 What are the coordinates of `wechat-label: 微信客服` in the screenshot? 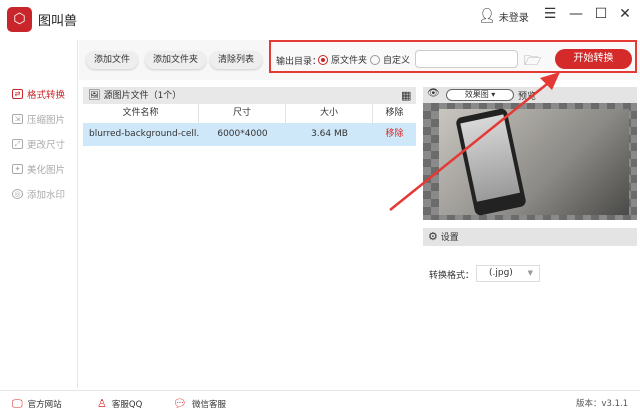 It's located at (208, 404).